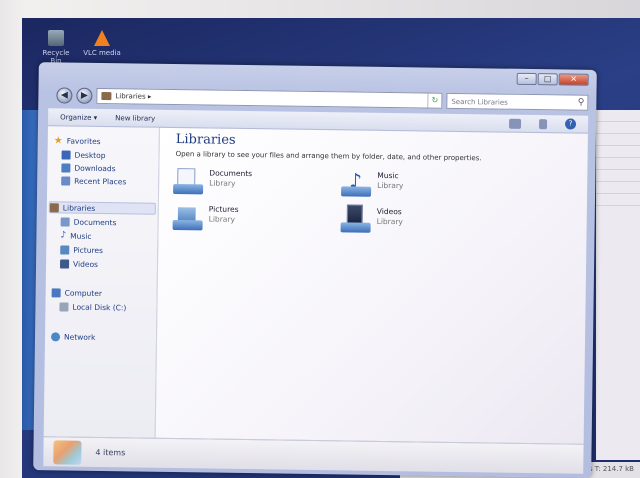 The image size is (640, 478). Describe the element at coordinates (56, 38) in the screenshot. I see `recycle-bin-icon` at that location.